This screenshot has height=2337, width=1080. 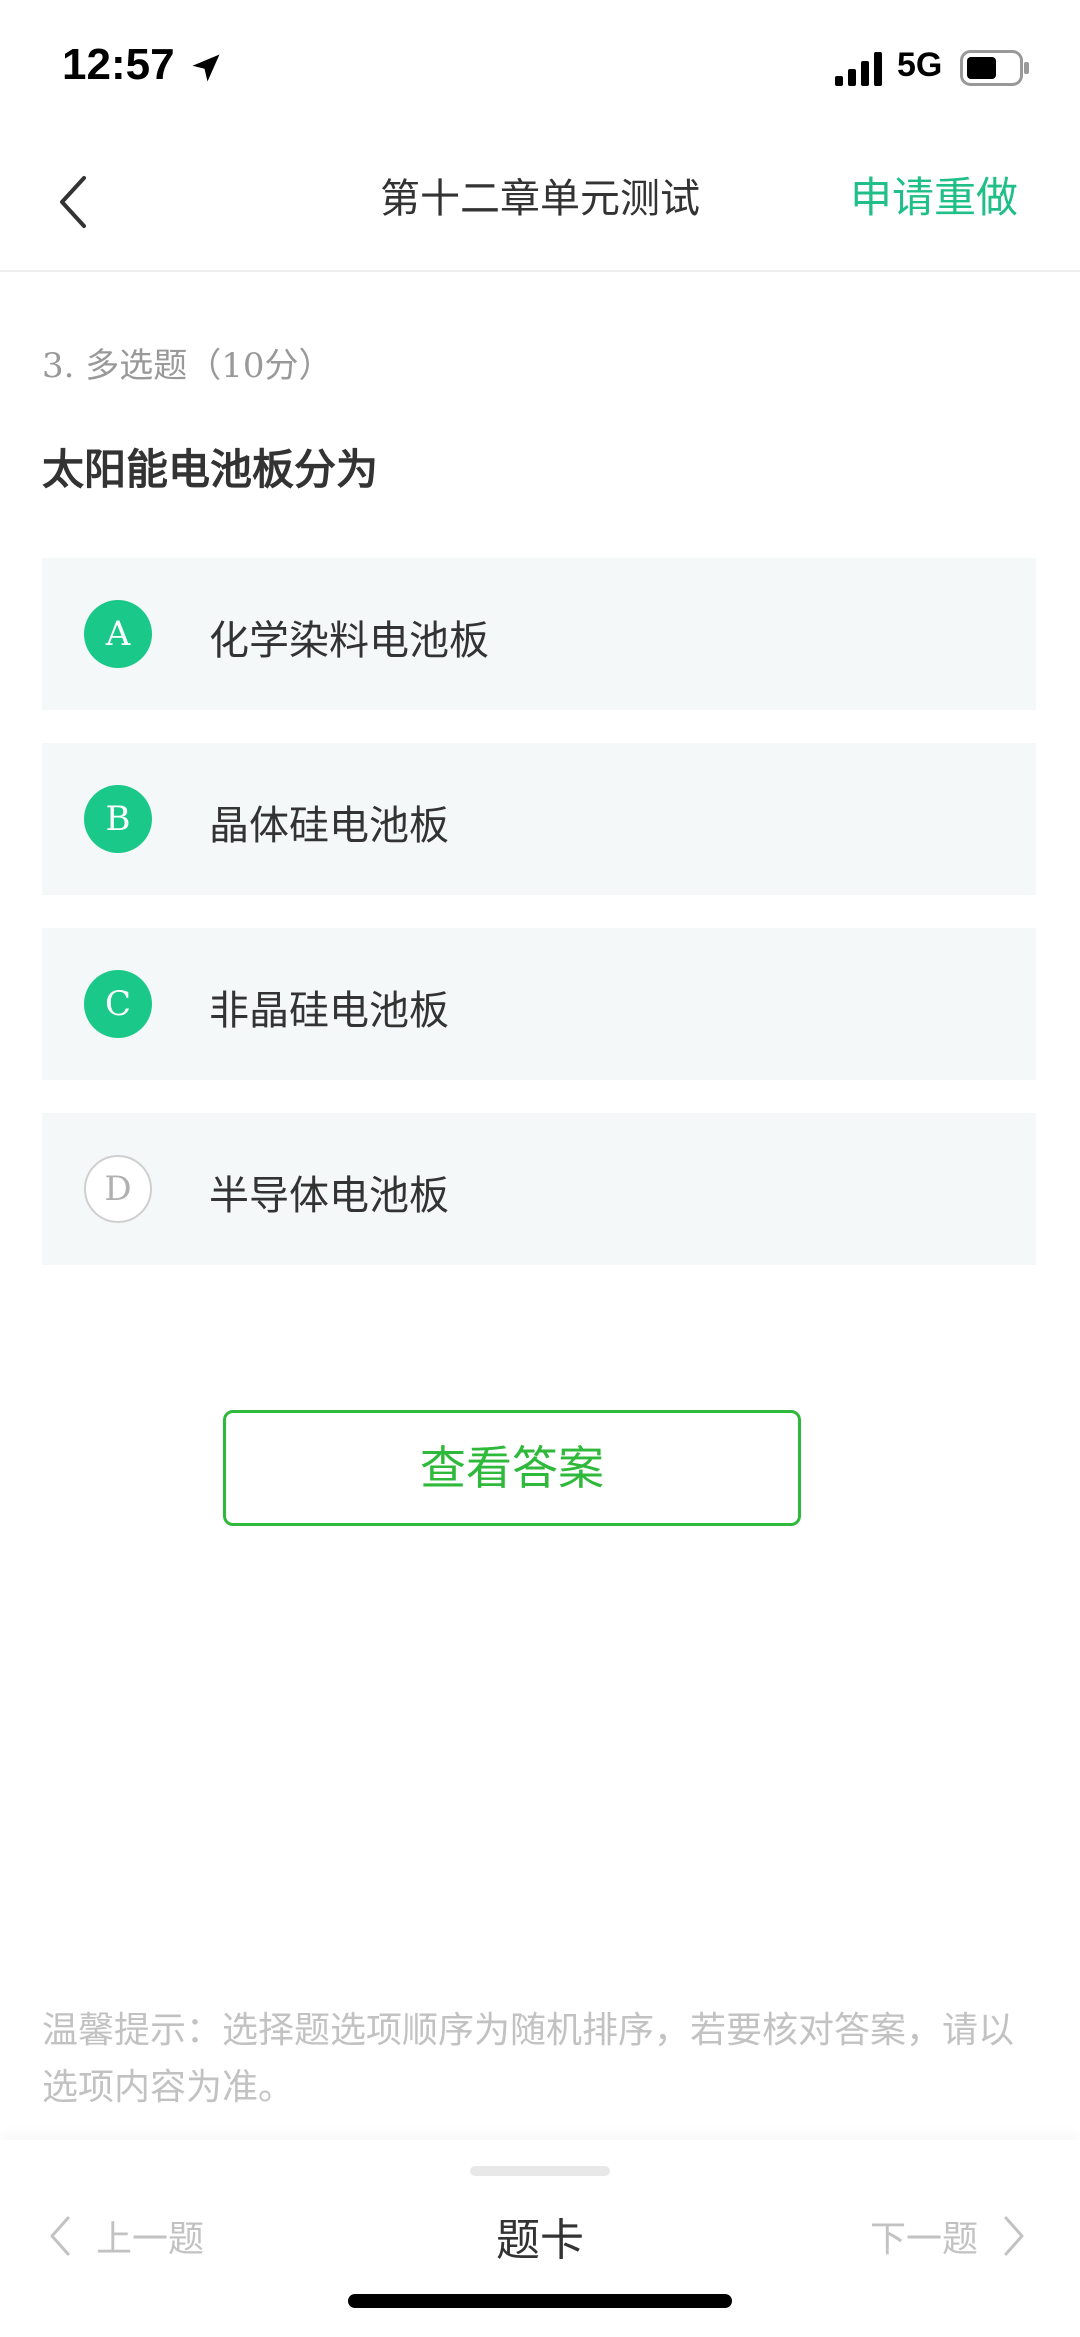 I want to click on network-type: 5G, so click(x=920, y=65).